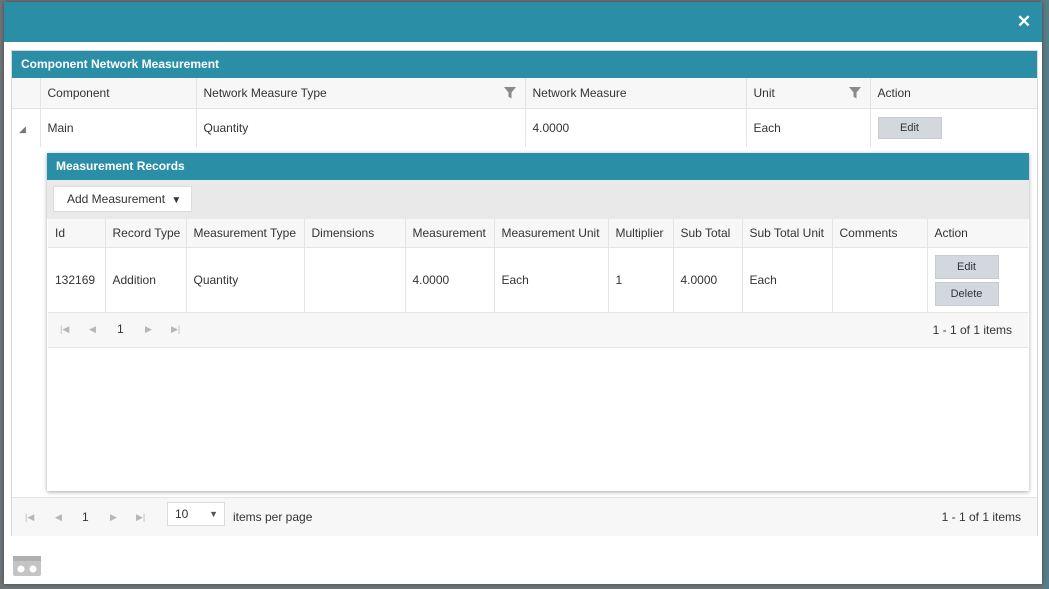 This screenshot has width=1049, height=589. I want to click on column-header-multiplier: Multiplier, so click(640, 233).